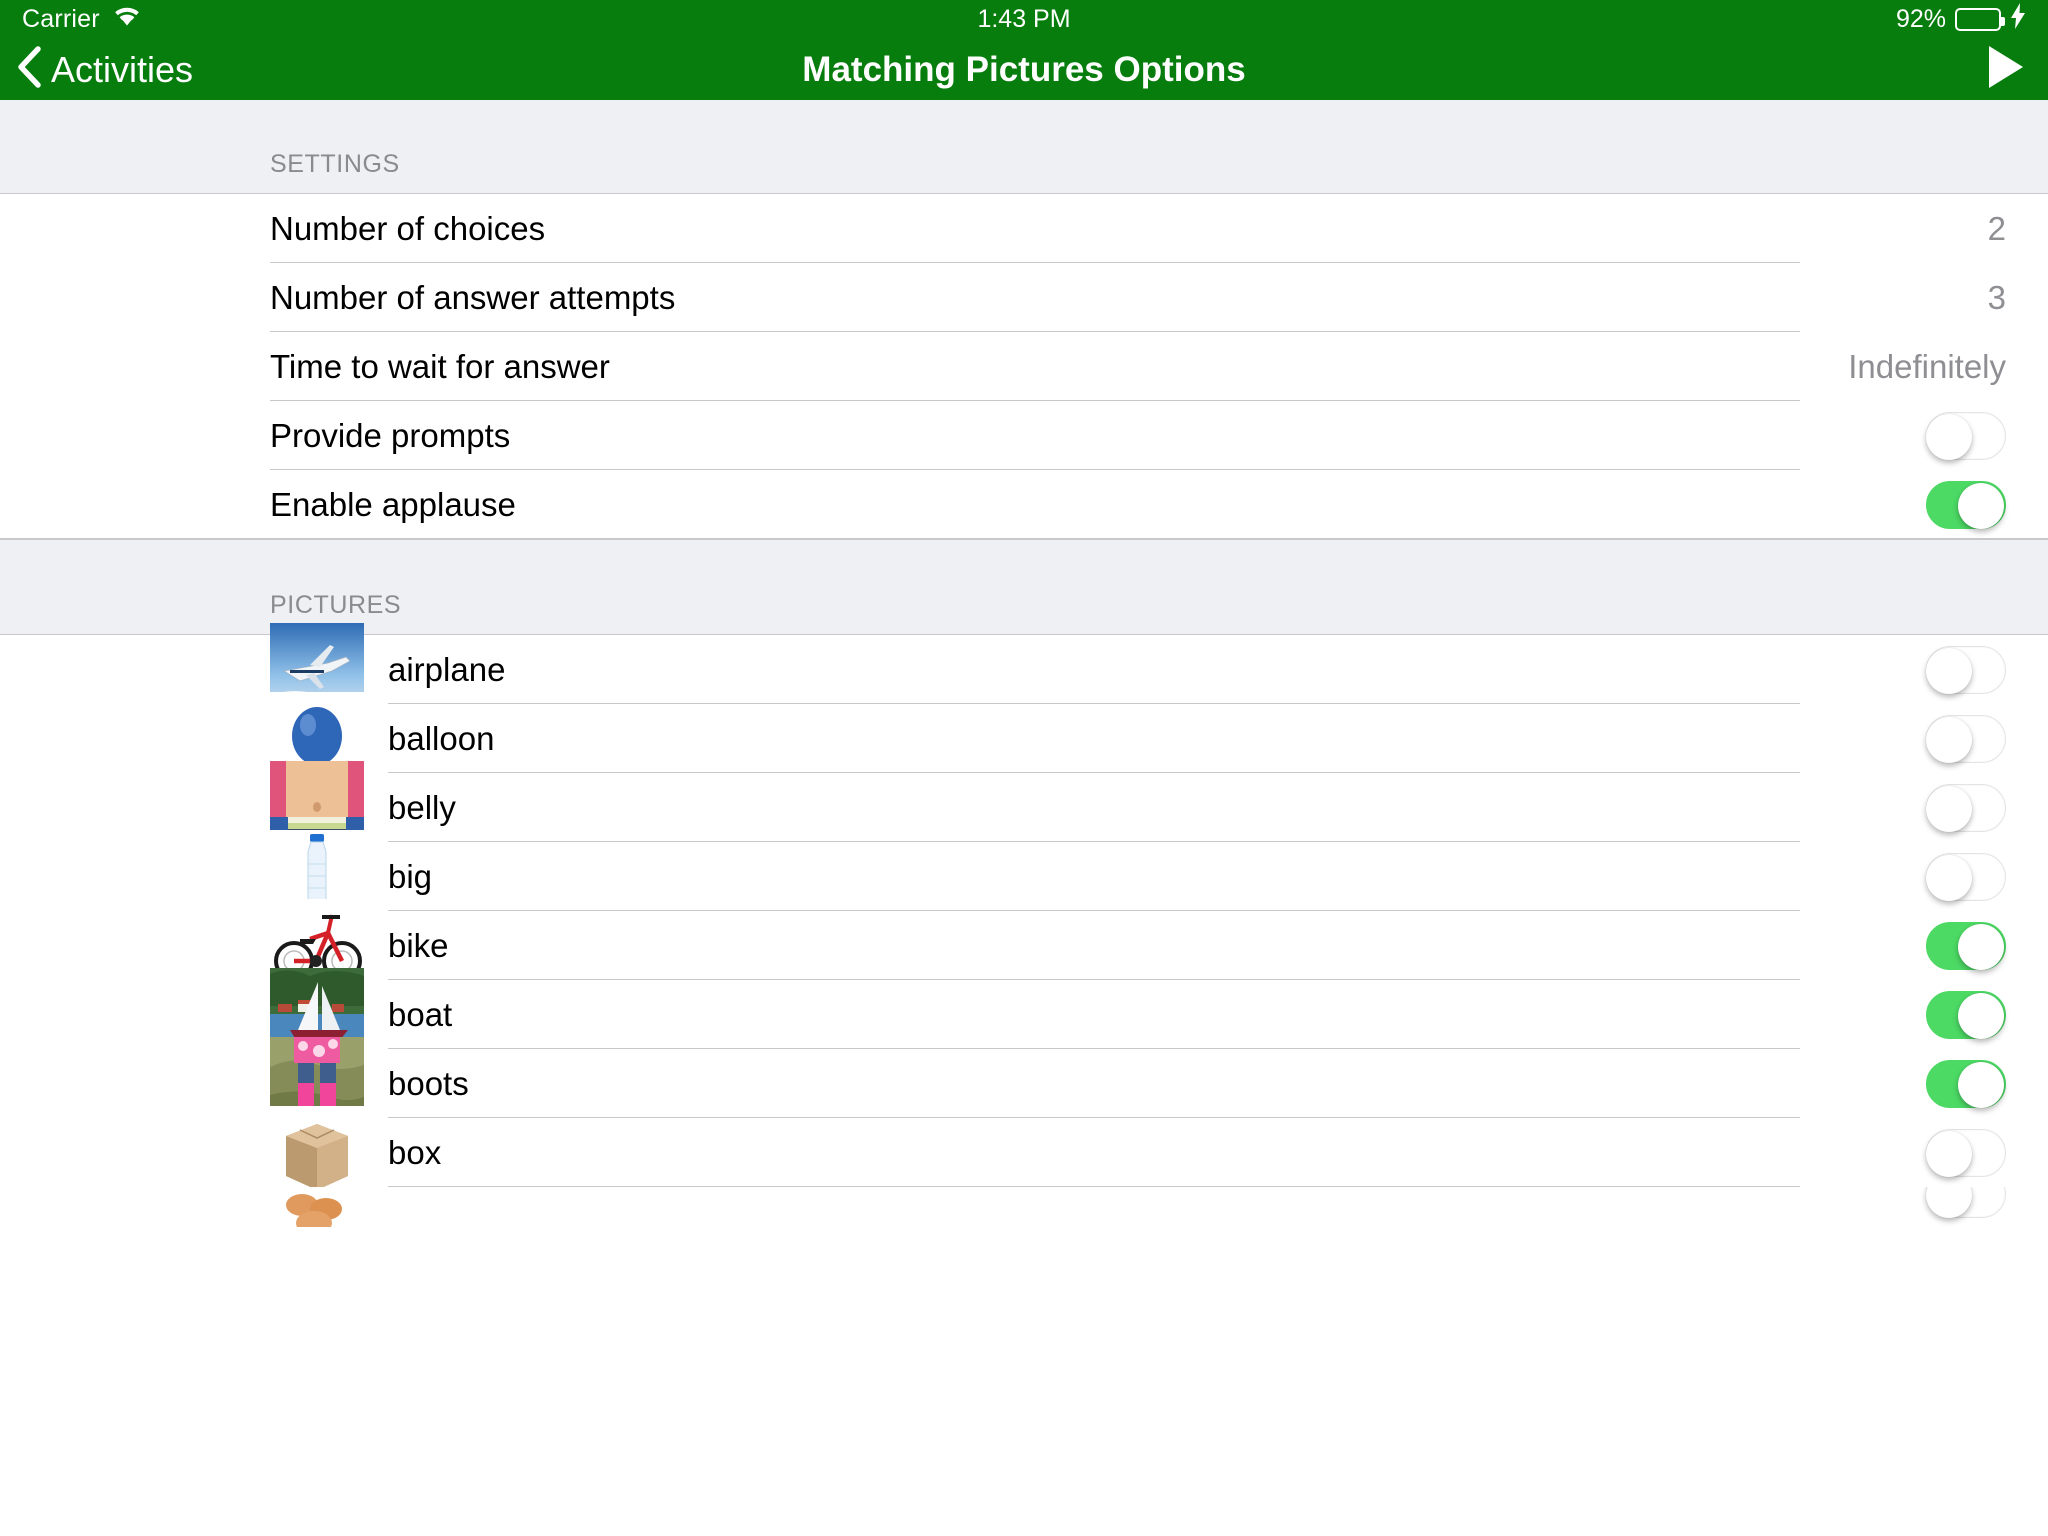  Describe the element at coordinates (1024, 366) in the screenshot. I see `row-time-to-wait-for-answer: Time to wait for answer Indefinitely` at that location.